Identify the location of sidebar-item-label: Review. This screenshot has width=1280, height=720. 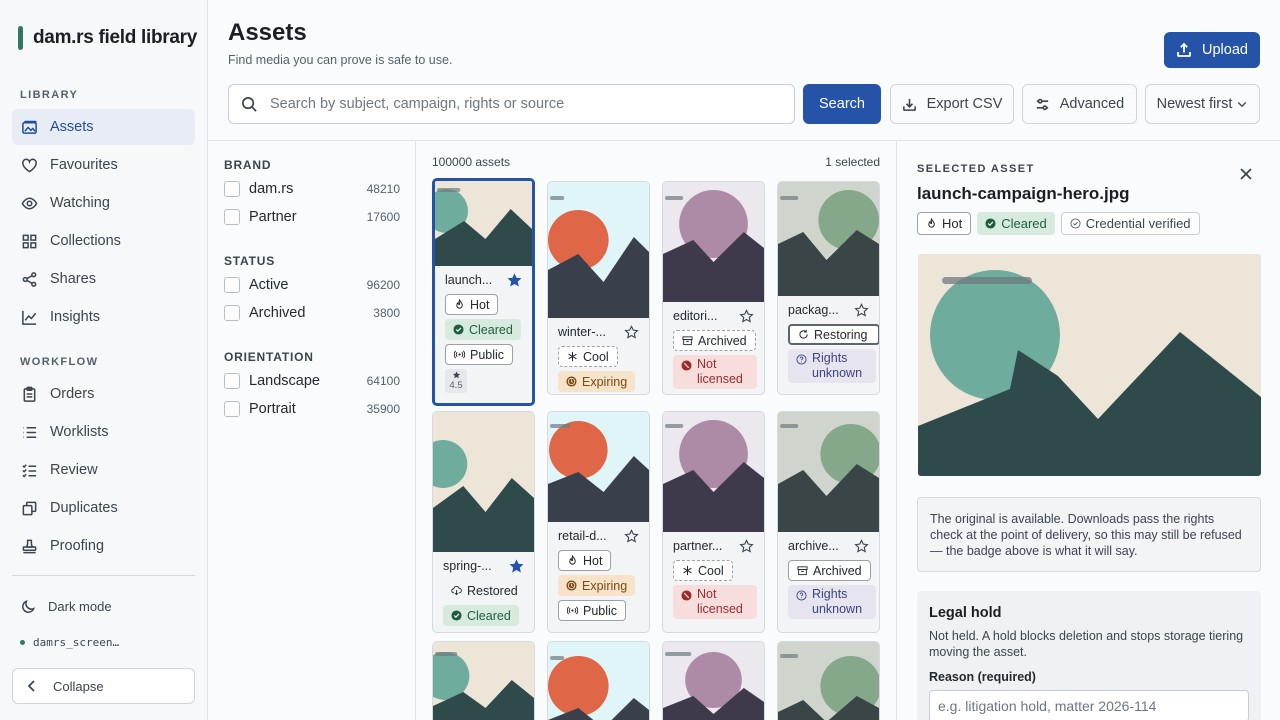
(74, 470).